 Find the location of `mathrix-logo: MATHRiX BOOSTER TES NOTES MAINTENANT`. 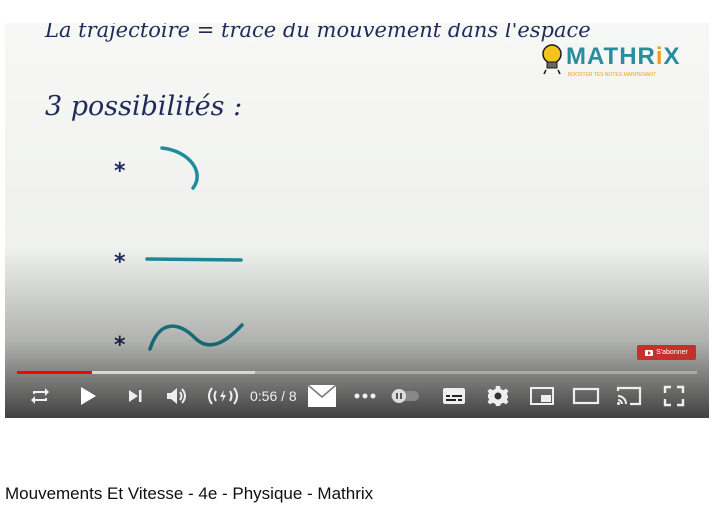

mathrix-logo: MATHRiX BOOSTER TES NOTES MAINTENANT is located at coordinates (613, 65).